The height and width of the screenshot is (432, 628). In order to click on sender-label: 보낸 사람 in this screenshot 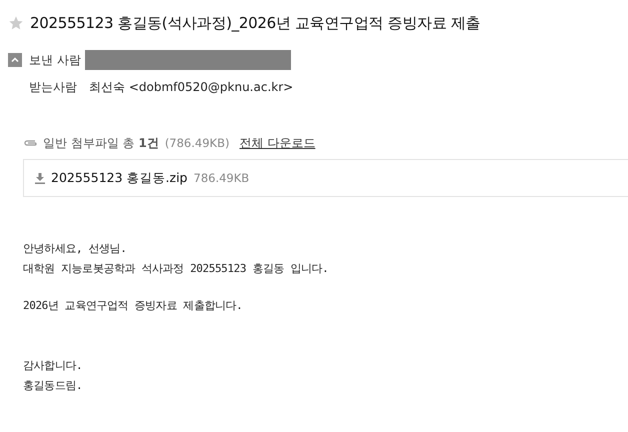, I will do `click(55, 60)`.